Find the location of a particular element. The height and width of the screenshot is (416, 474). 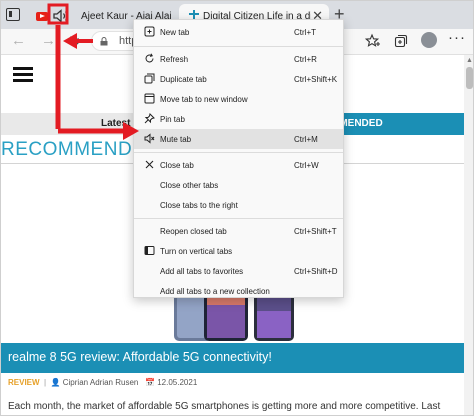

hamburger-menu-icon is located at coordinates (23, 74).